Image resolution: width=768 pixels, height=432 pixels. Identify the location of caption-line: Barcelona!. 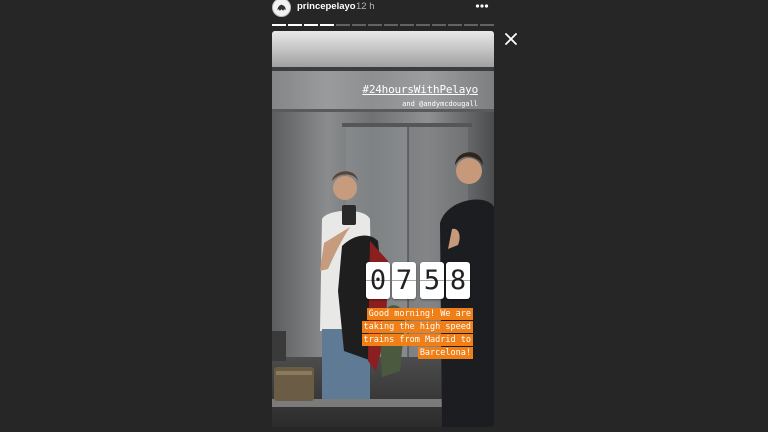
(445, 353).